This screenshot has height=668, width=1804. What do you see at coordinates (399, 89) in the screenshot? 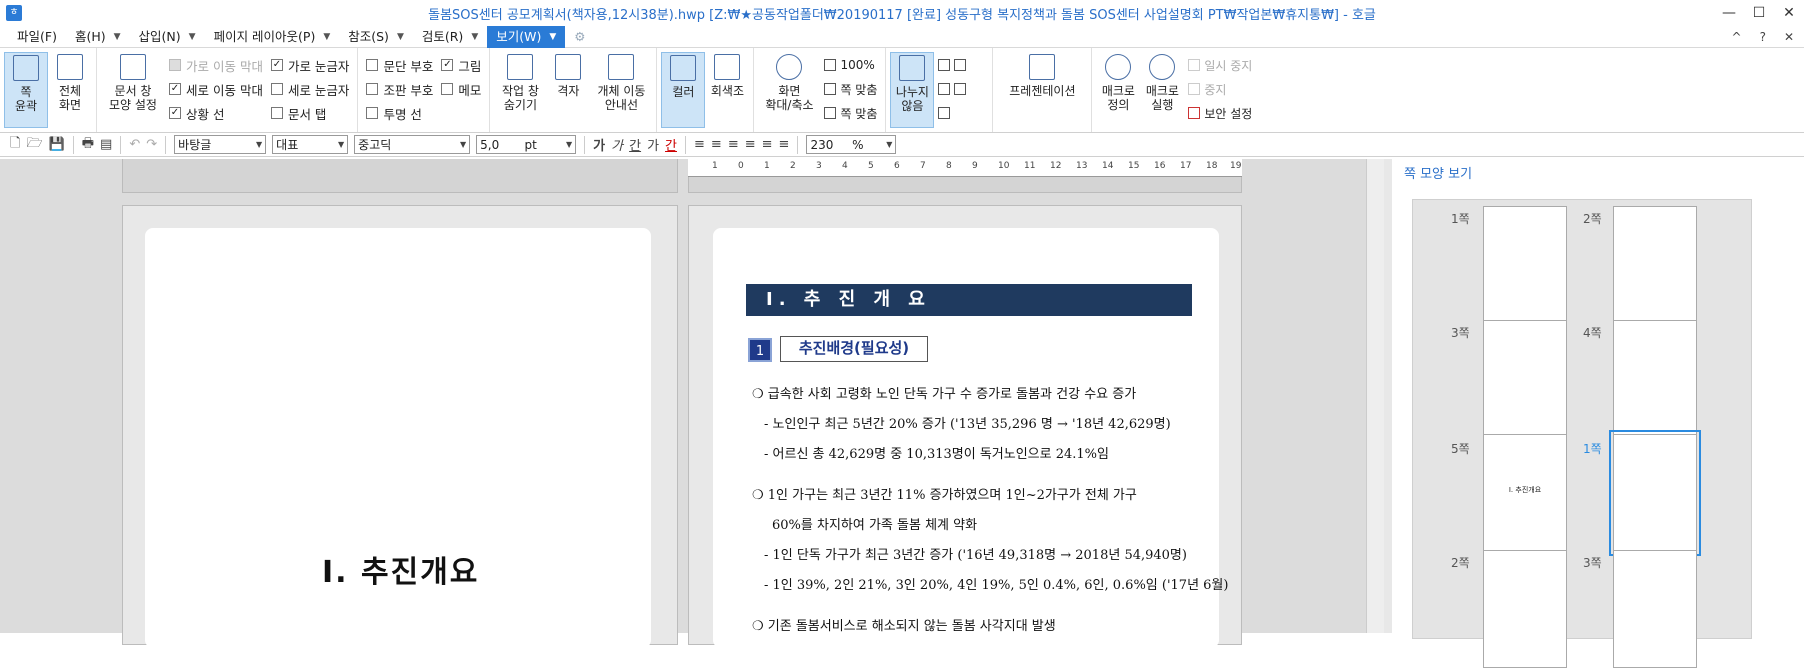
I see `format-mark-checkbox: 조판 부호` at bounding box center [399, 89].